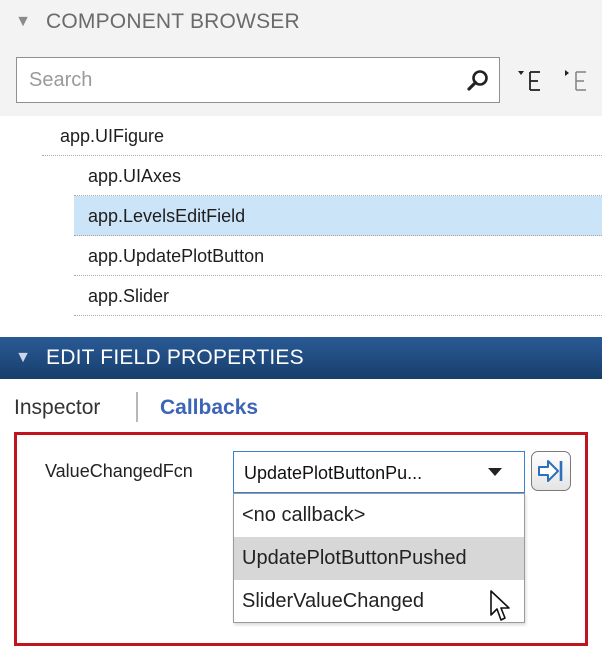 The image size is (602, 651). Describe the element at coordinates (379, 515) in the screenshot. I see `option-no-callback: <no callback>` at that location.